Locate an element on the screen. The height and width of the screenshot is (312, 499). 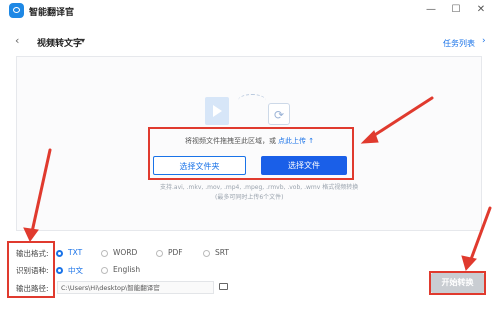
annotation-arrow-upload is located at coordinates (401, 118).